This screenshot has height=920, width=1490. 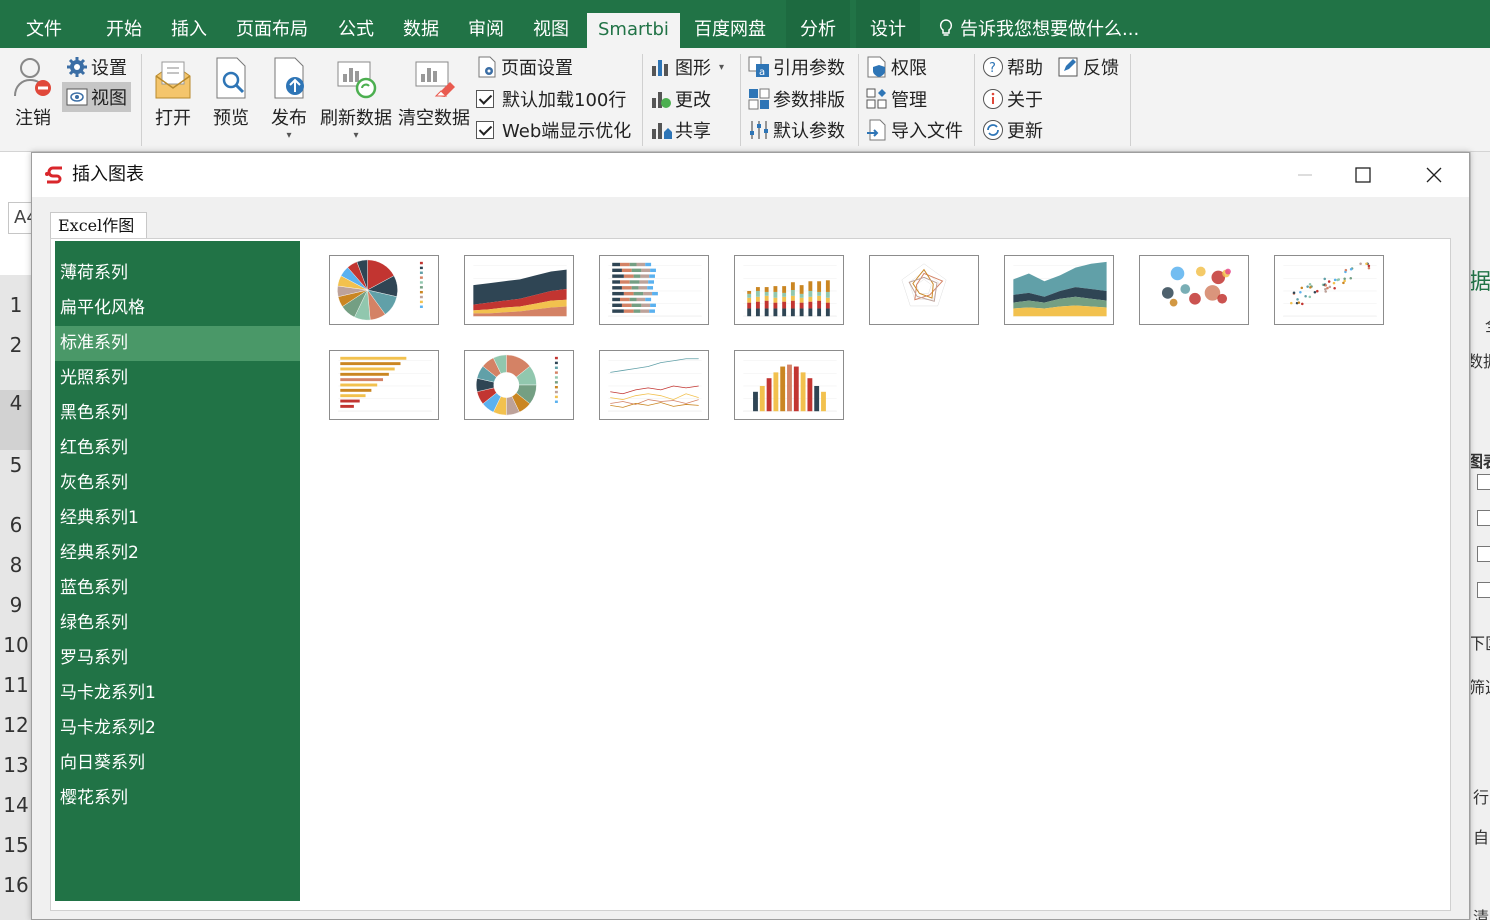 I want to click on row-number: 13, so click(x=16, y=765).